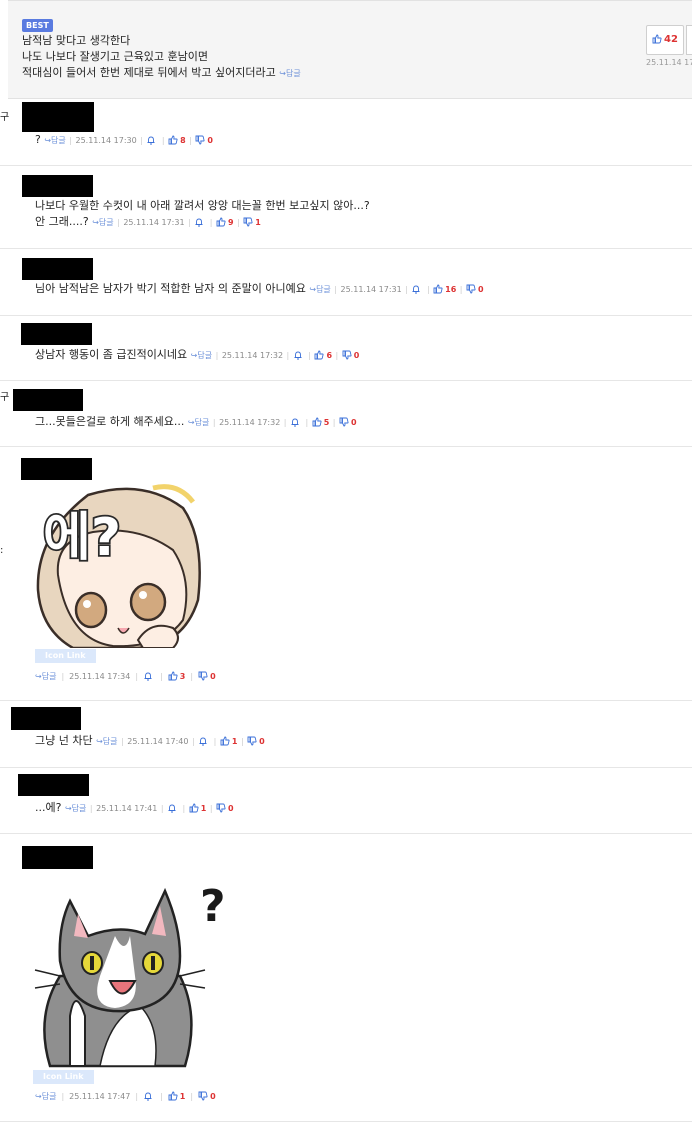 This screenshot has height=1125, width=692. Describe the element at coordinates (326, 422) in the screenshot. I see `like-count: 5` at that location.